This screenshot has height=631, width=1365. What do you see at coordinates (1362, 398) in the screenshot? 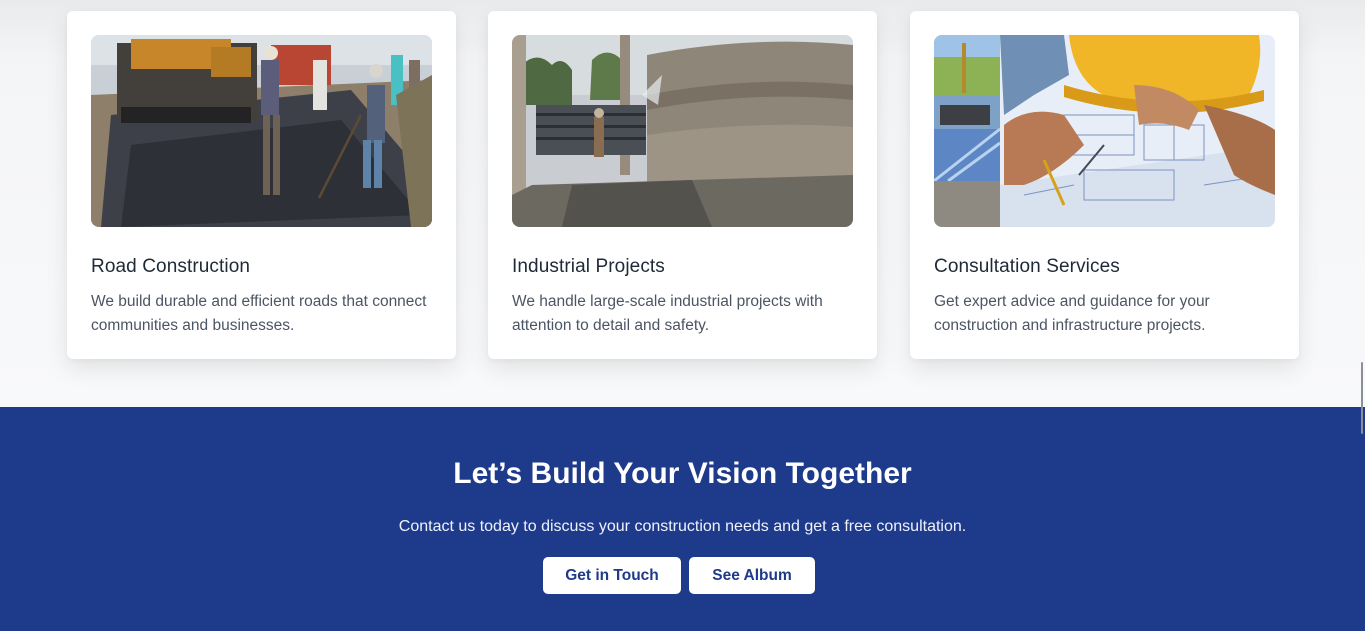
I see `page-scrollbar` at bounding box center [1362, 398].